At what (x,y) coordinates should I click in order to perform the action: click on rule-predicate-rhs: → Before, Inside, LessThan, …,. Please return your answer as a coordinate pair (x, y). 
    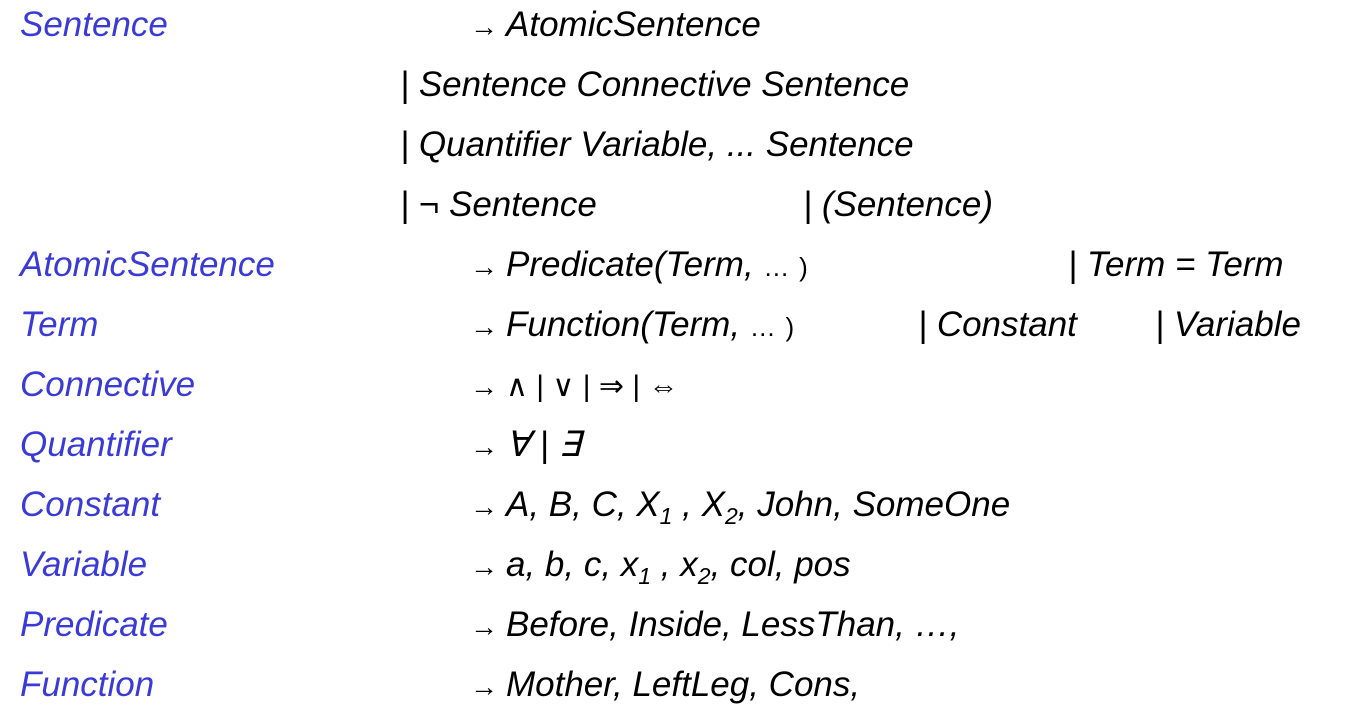
    Looking at the image, I should click on (714, 626).